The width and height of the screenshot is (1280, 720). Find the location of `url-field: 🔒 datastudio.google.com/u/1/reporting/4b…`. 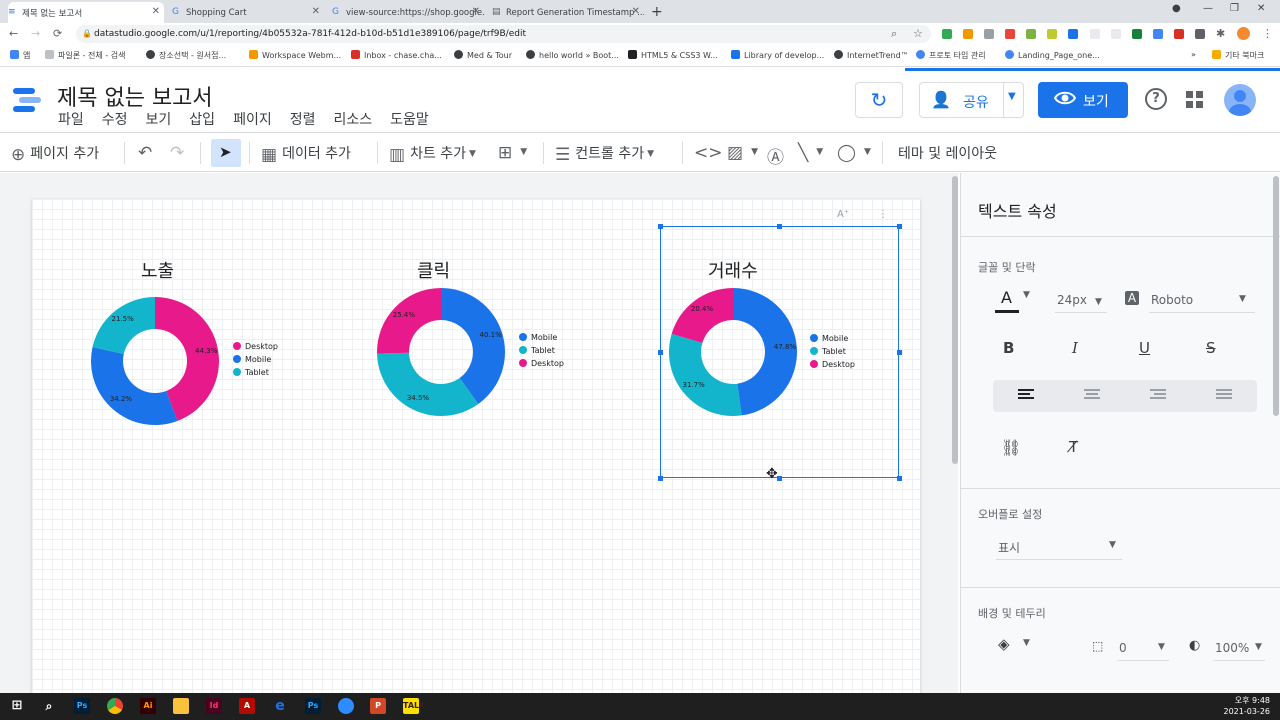

url-field: 🔒 datastudio.google.com/u/1/reporting/4b… is located at coordinates (503, 34).